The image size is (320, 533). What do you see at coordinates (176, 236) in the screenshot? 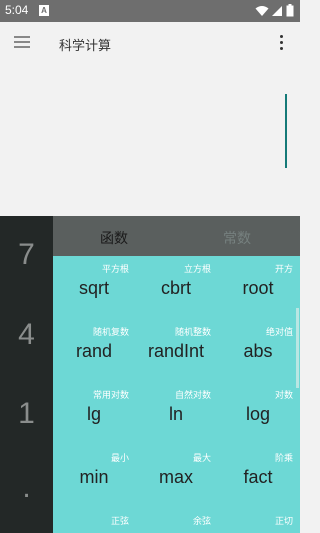
I see `function-tabs: 函数 常数` at bounding box center [176, 236].